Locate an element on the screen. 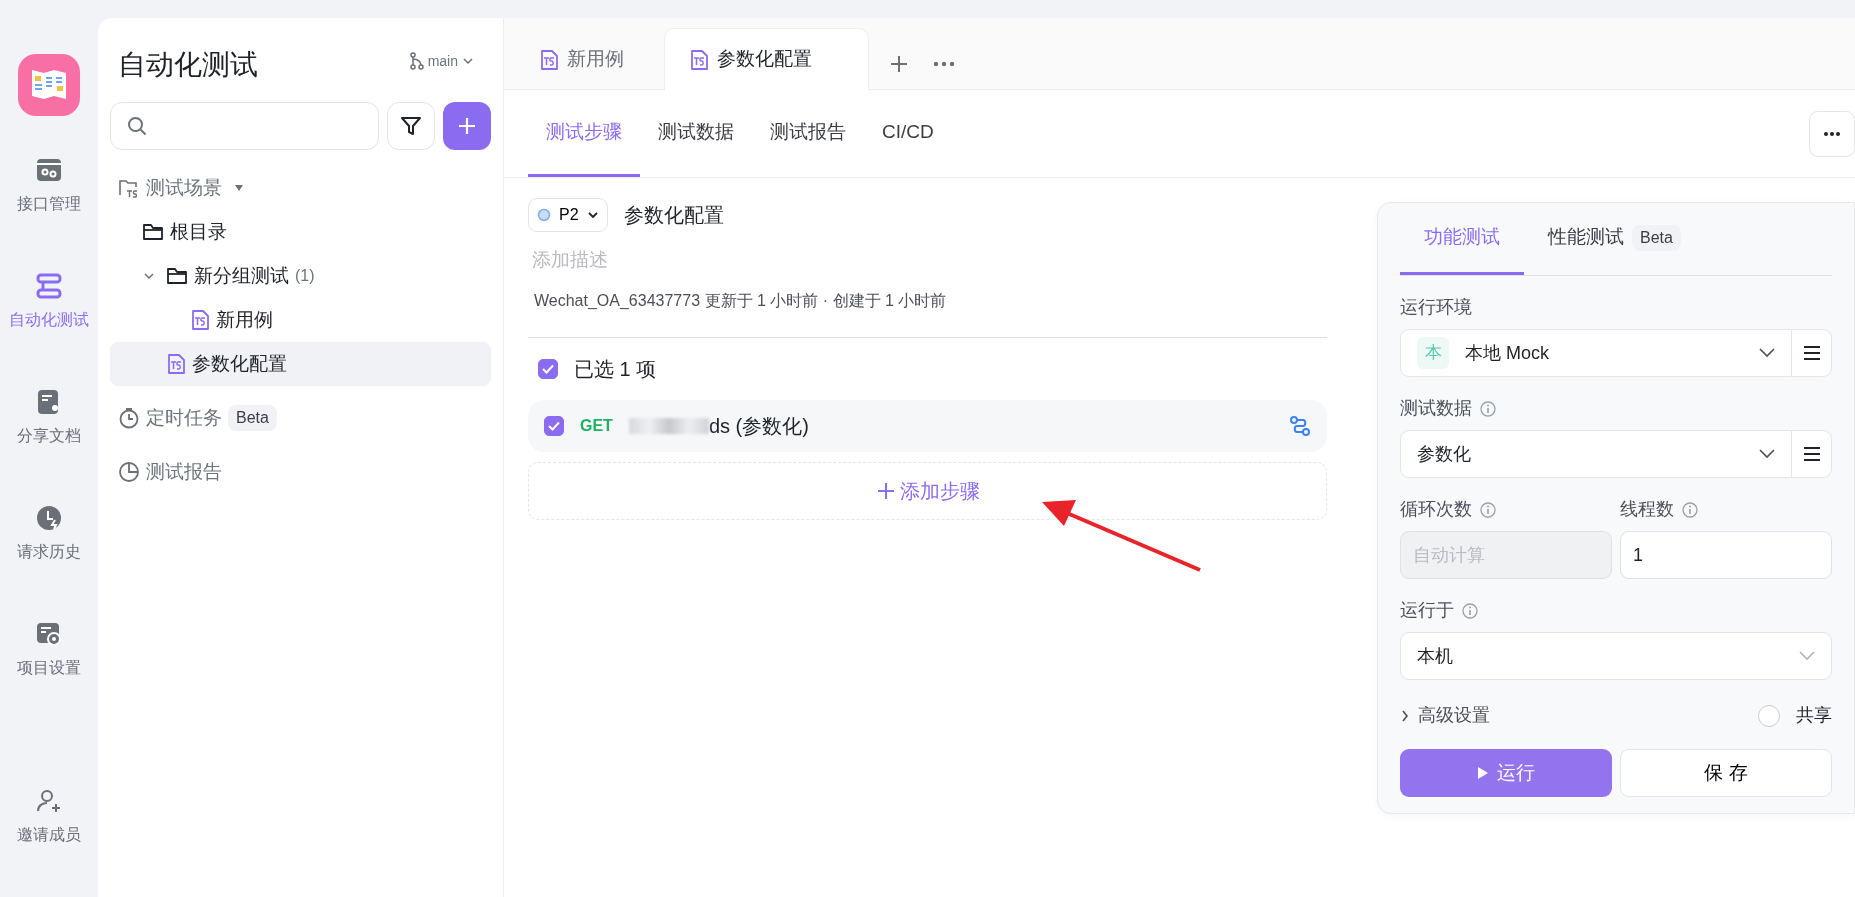 The width and height of the screenshot is (1855, 897). search-field is located at coordinates (244, 126).